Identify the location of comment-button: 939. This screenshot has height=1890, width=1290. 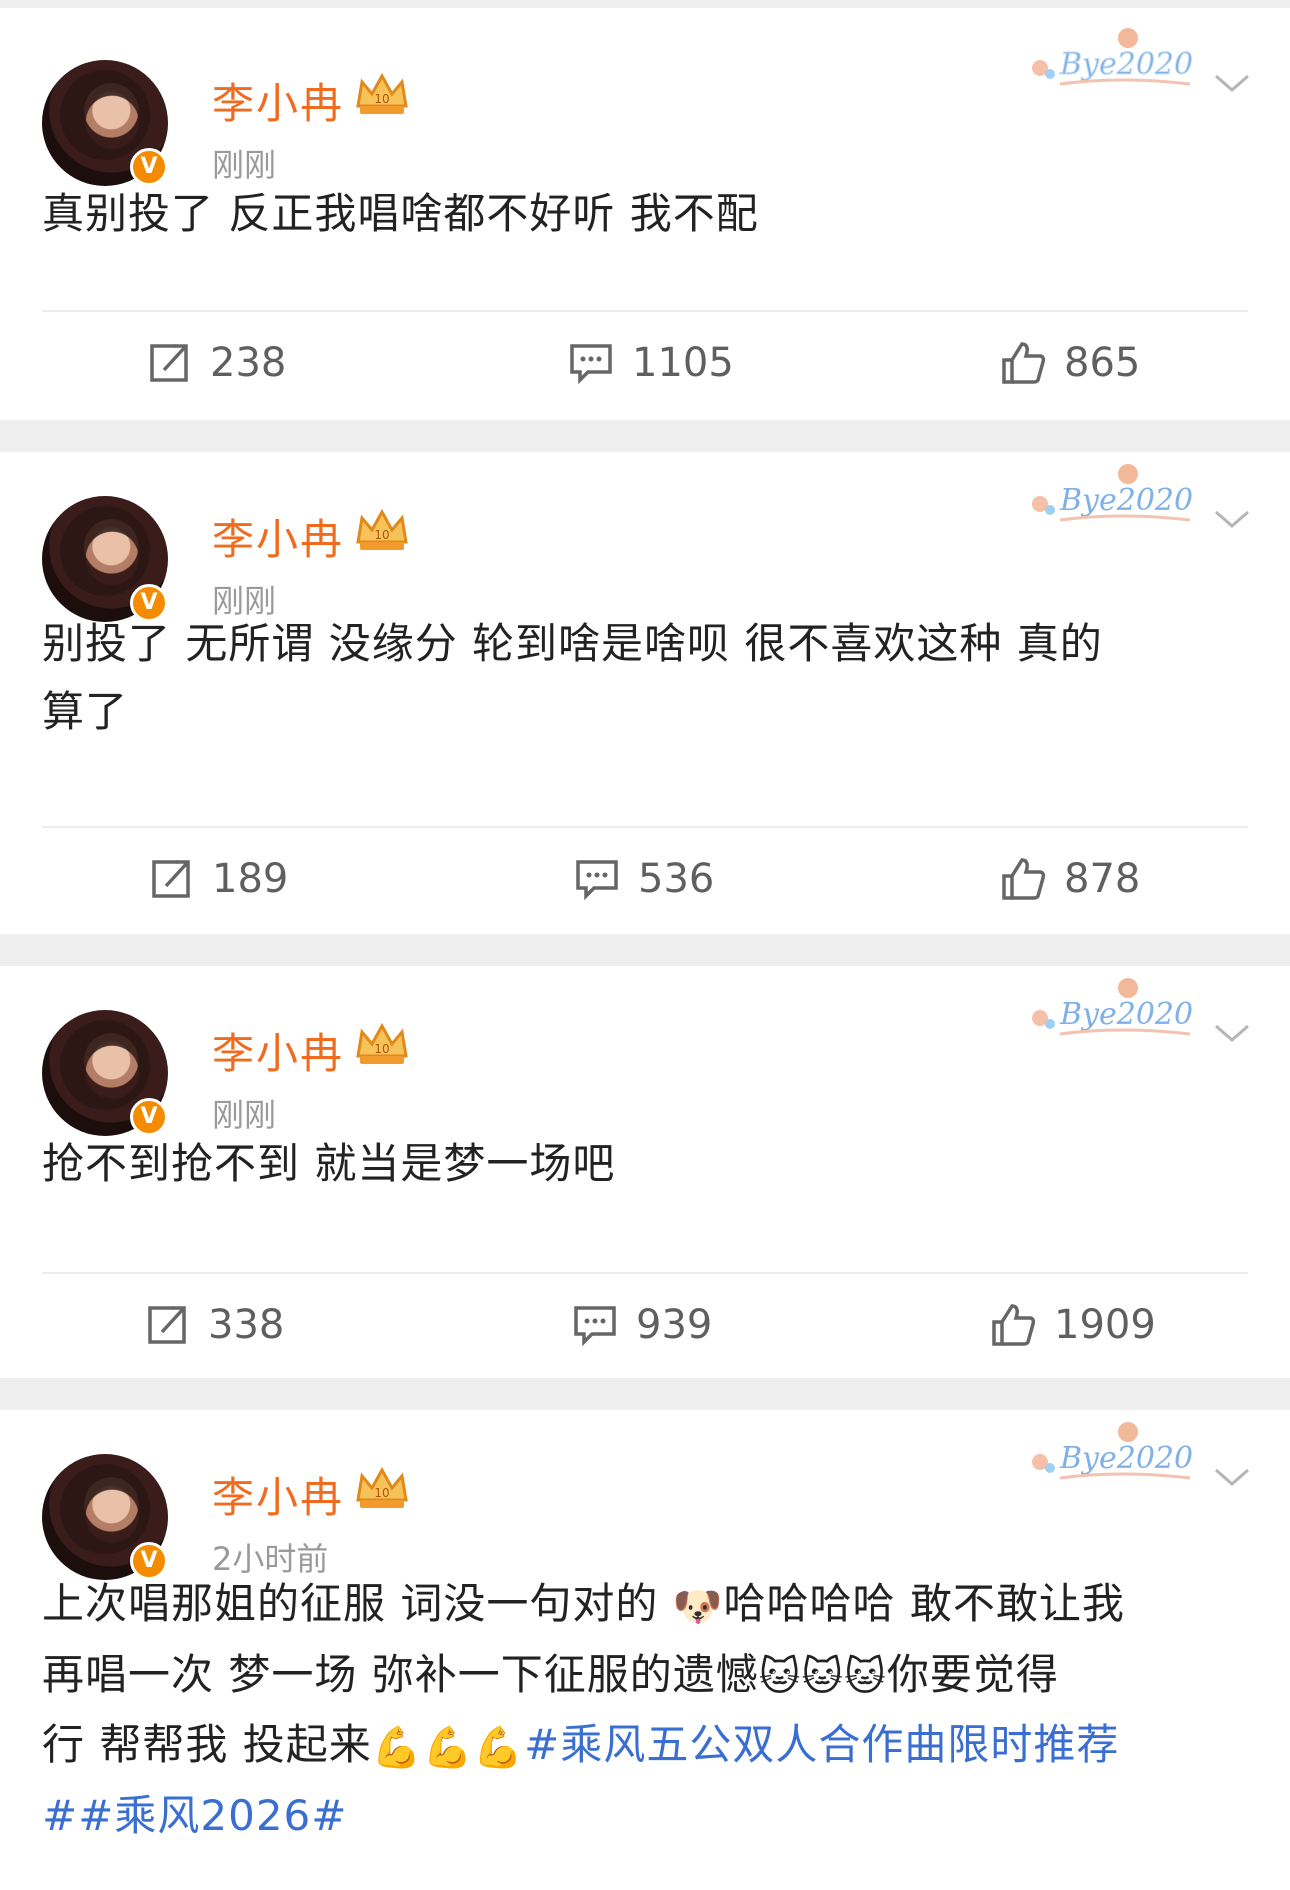
(642, 1325).